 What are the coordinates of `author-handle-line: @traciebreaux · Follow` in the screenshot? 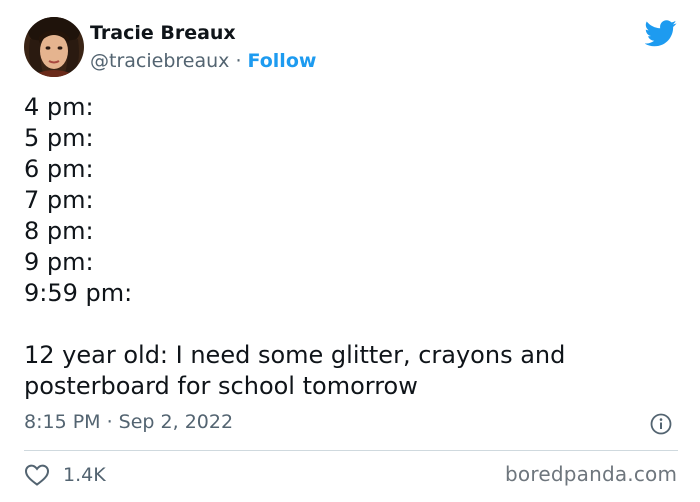 It's located at (203, 61).